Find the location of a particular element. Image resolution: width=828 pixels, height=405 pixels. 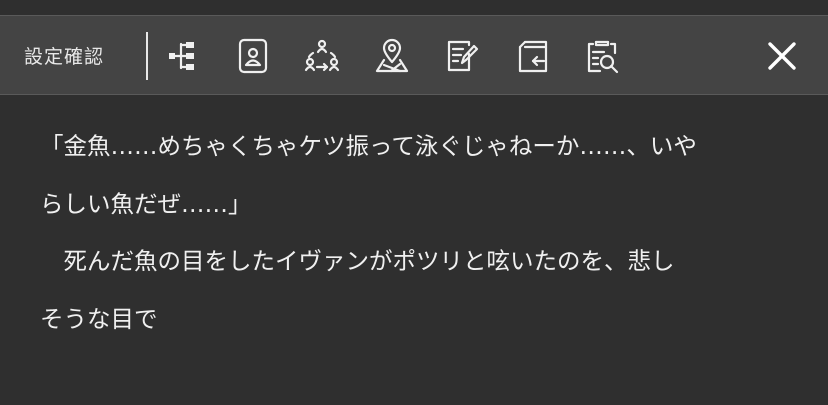

contact-card-icon is located at coordinates (253, 56).